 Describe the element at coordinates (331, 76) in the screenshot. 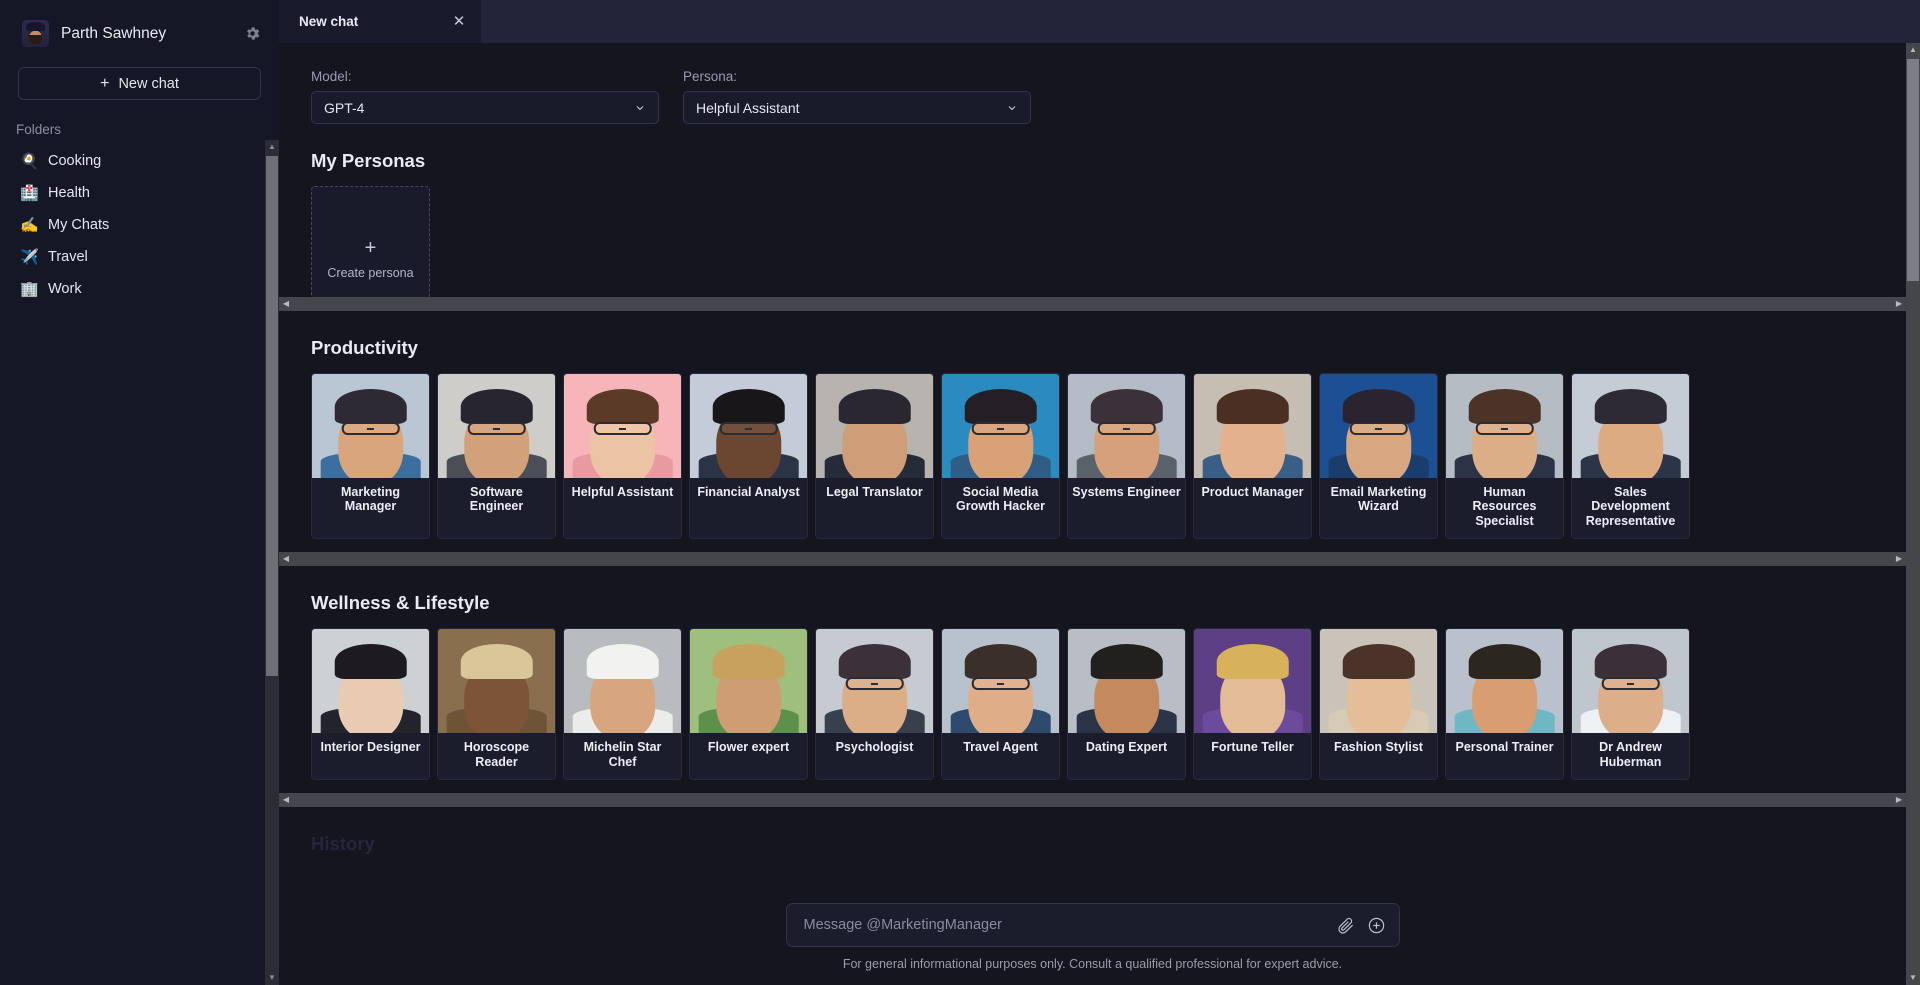

I see `model-label: Model:` at that location.